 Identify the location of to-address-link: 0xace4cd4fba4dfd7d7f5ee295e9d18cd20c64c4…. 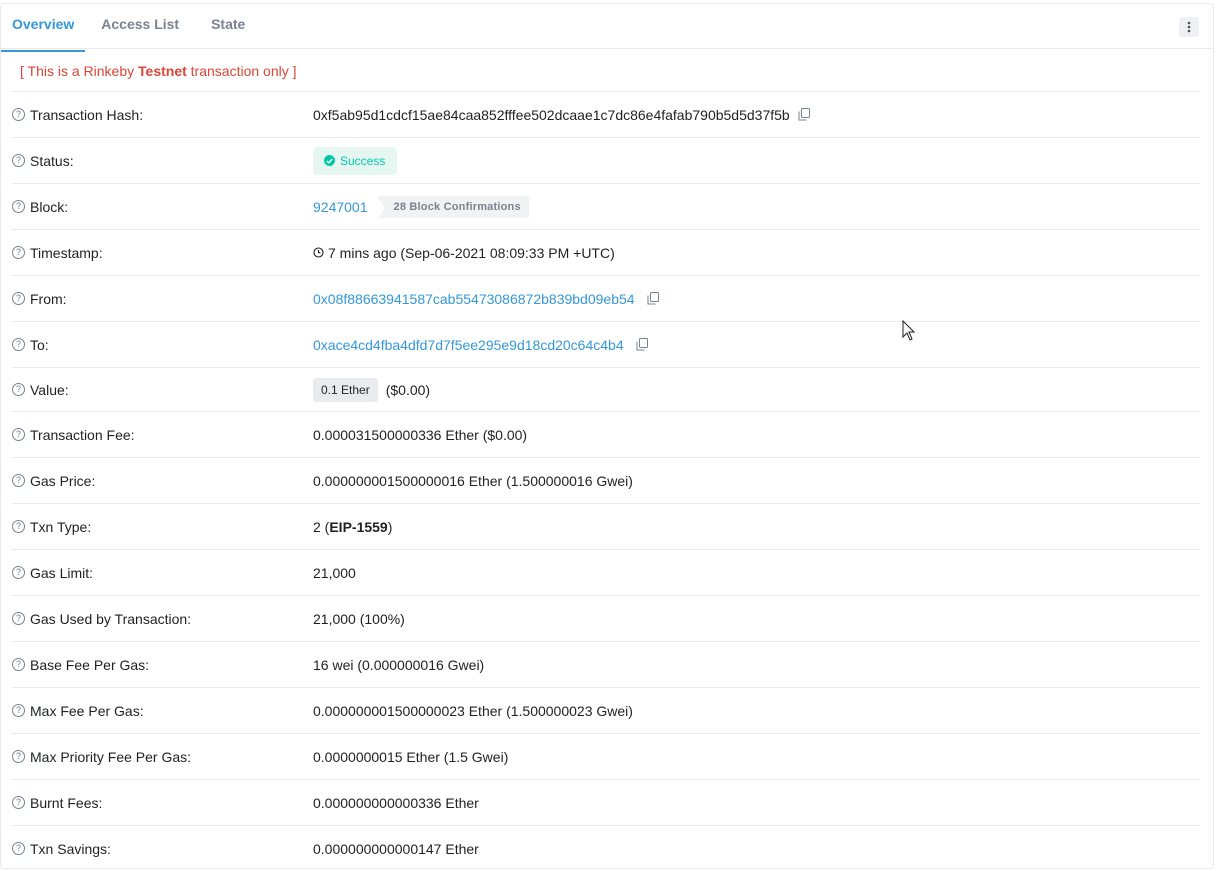
(468, 345).